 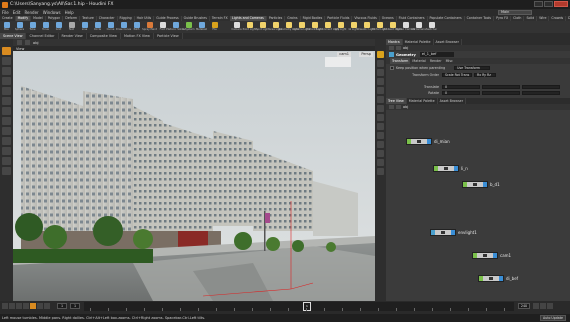 What do you see at coordinates (392, 68) in the screenshot?
I see `keep-position-checkbox` at bounding box center [392, 68].